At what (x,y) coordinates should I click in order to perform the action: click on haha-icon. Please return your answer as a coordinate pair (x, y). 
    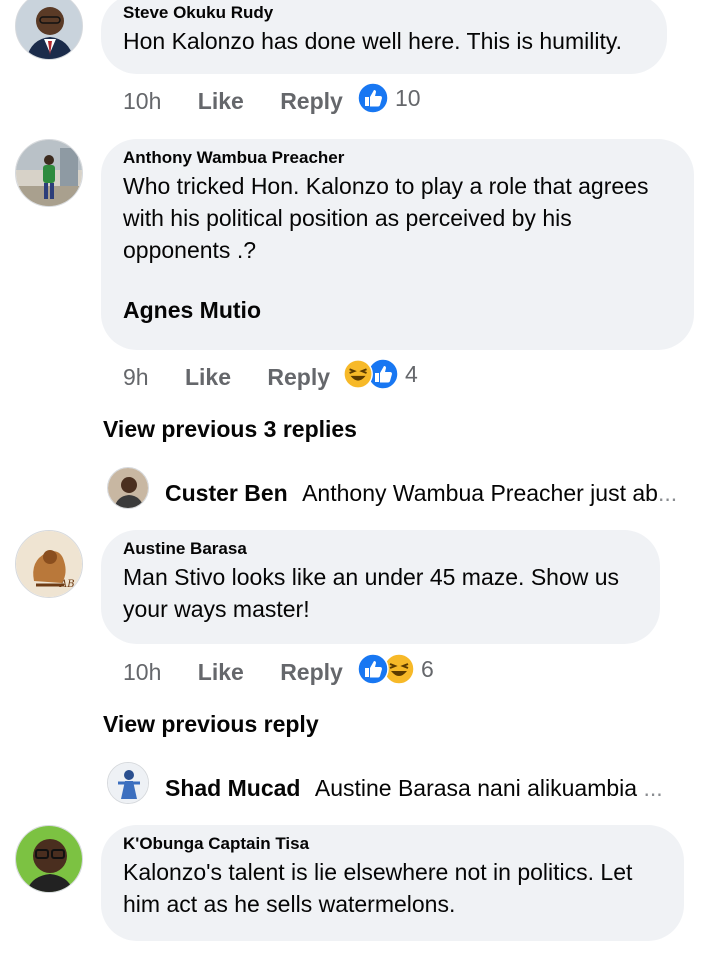
    Looking at the image, I should click on (358, 374).